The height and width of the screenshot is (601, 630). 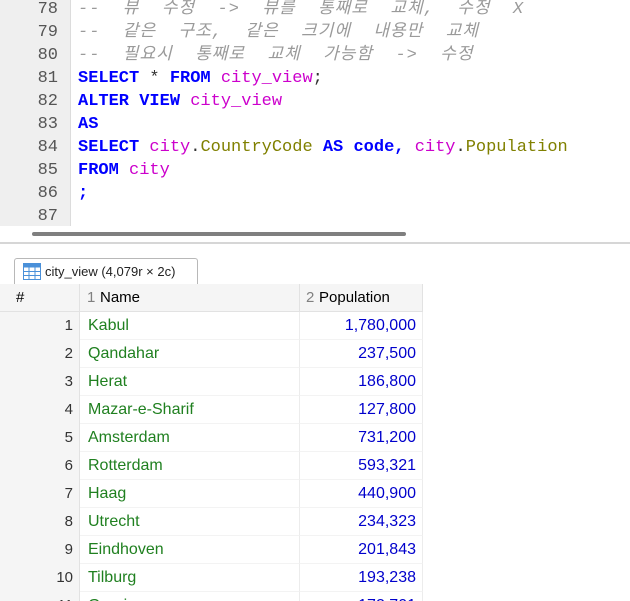 I want to click on code-text: SELECT * FROM city_view;, so click(x=200, y=78).